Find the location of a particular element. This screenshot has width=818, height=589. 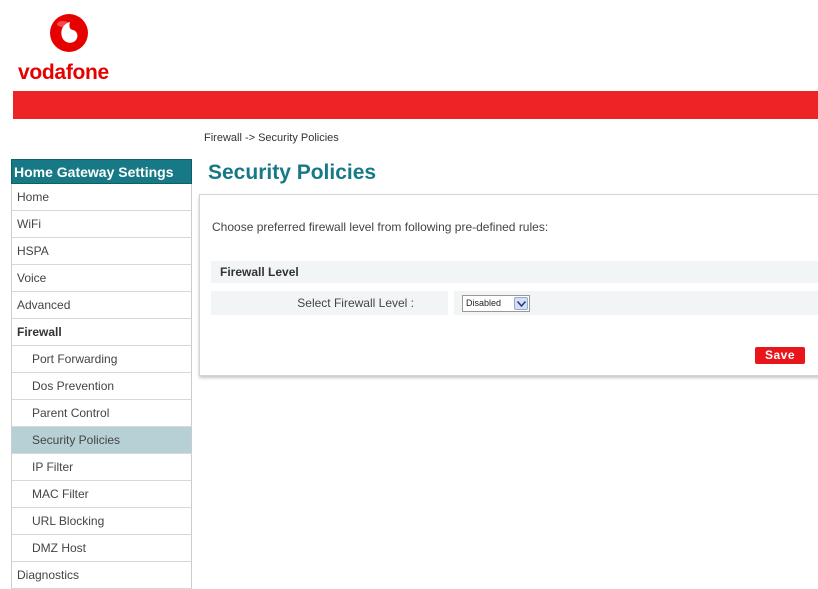

sidebar-item-parent-control: Parent Control is located at coordinates (101, 413).